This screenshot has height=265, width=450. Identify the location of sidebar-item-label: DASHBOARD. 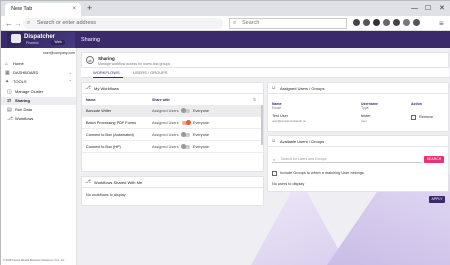
(26, 72).